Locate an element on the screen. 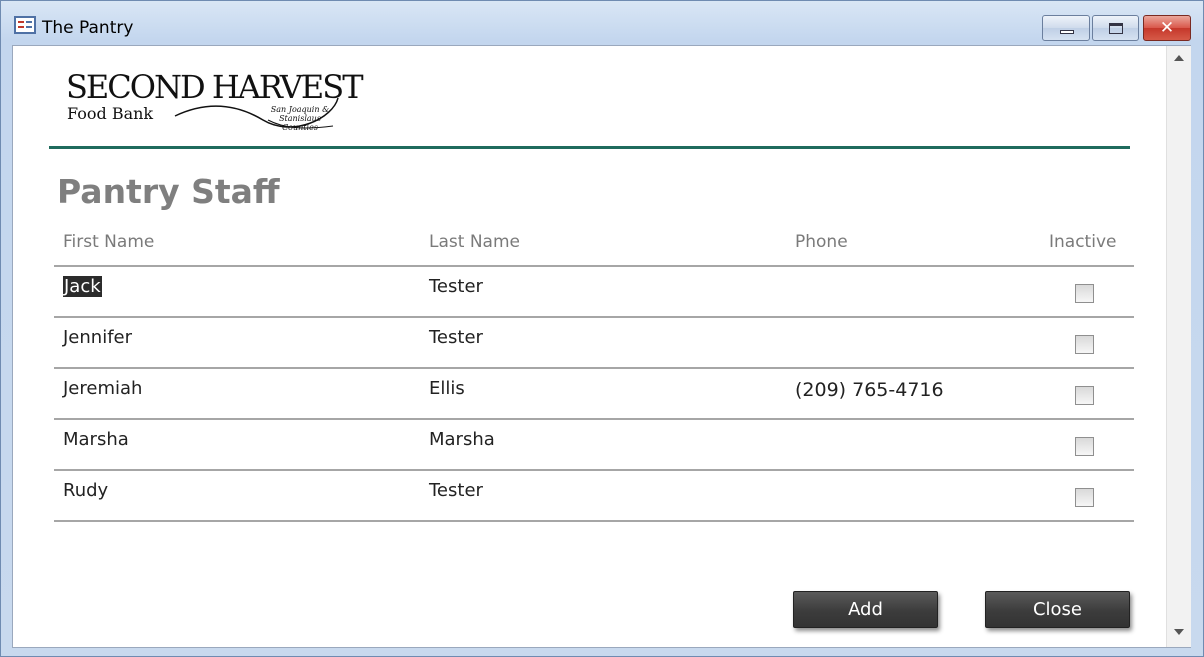 The image size is (1204, 657). scroll-track is located at coordinates (1179, 345).